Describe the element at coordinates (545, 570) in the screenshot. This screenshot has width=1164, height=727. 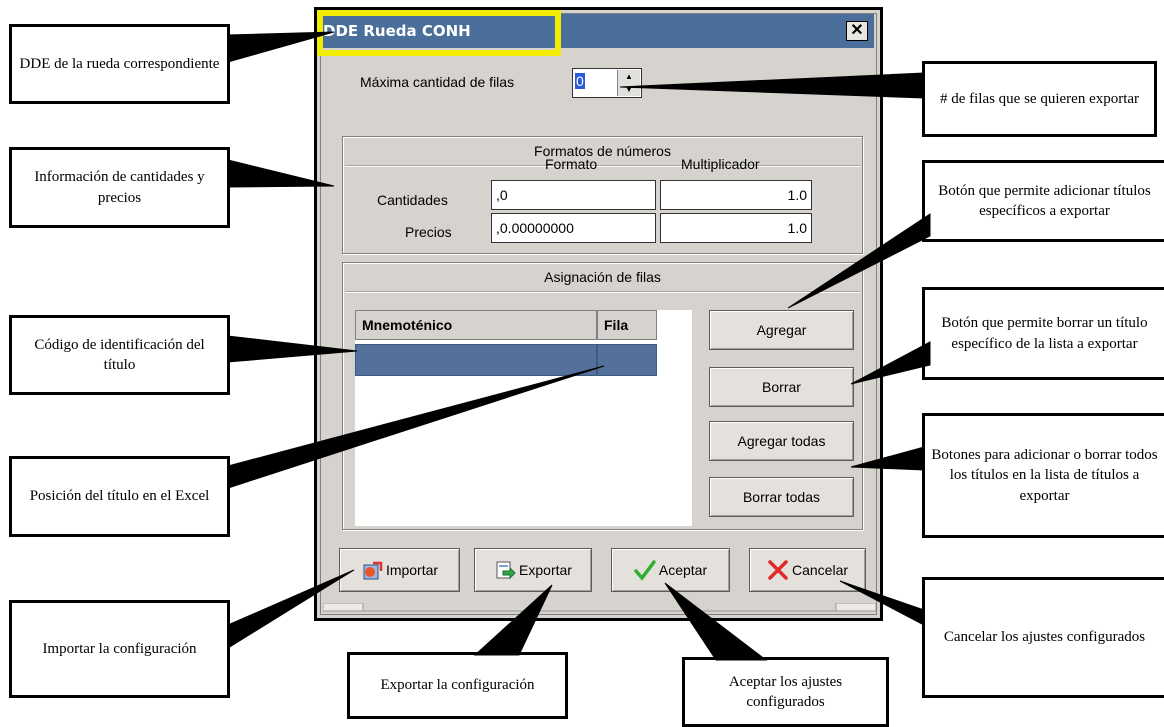
I see `export-button-label: Exportar` at that location.